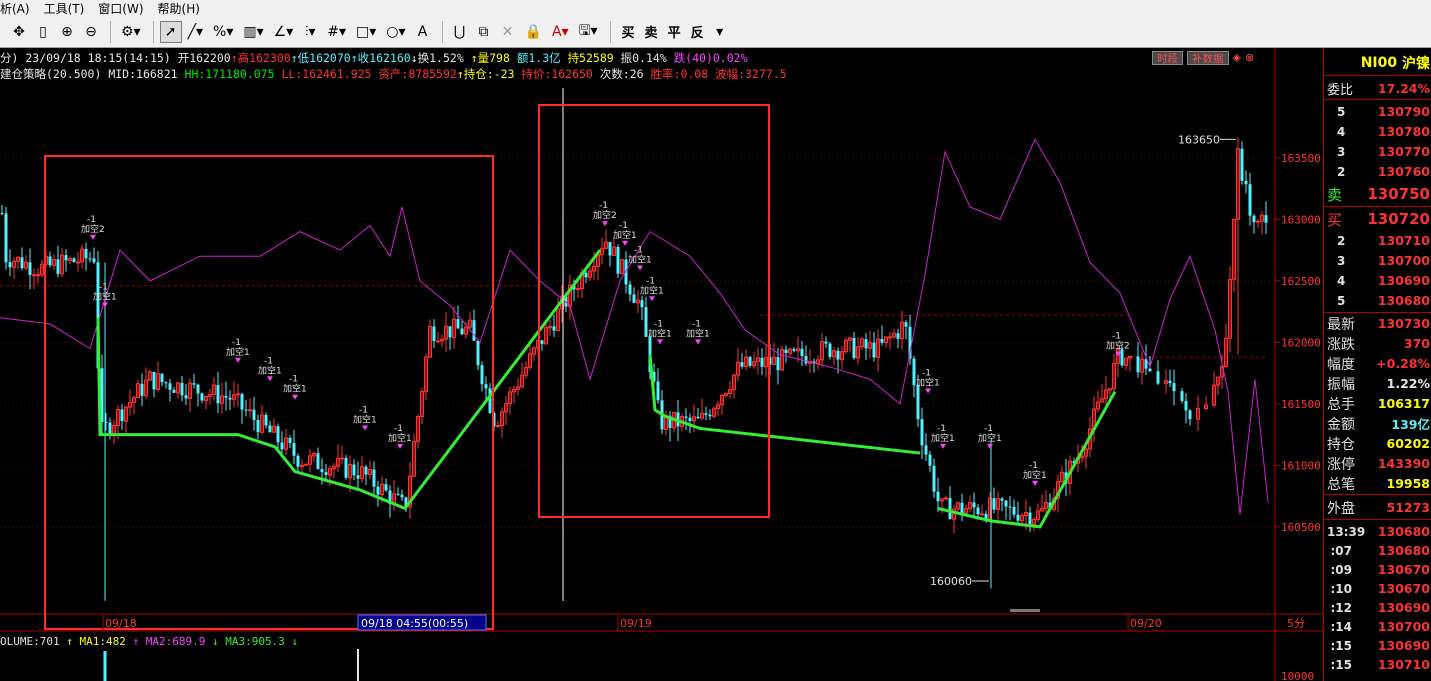  Describe the element at coordinates (588, 32) in the screenshot. I see `save-icon: 🖫▾` at that location.